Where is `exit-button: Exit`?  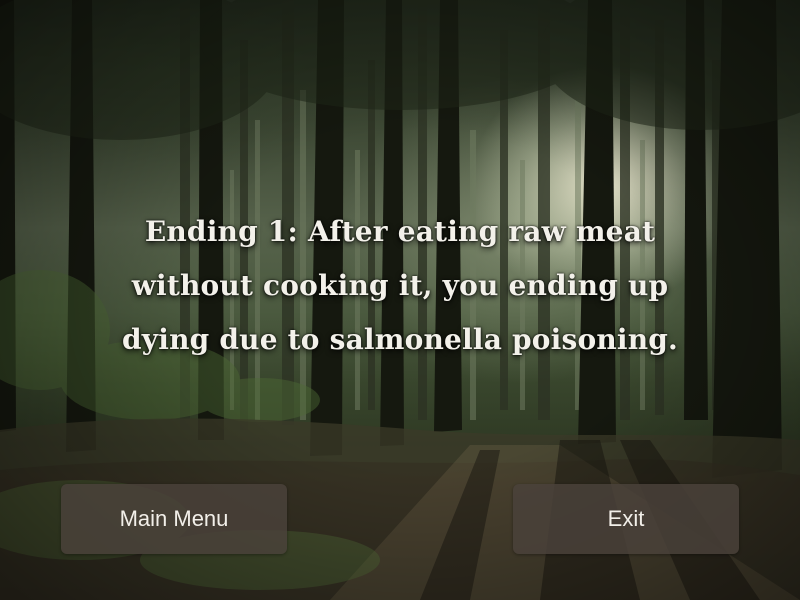 exit-button: Exit is located at coordinates (626, 519).